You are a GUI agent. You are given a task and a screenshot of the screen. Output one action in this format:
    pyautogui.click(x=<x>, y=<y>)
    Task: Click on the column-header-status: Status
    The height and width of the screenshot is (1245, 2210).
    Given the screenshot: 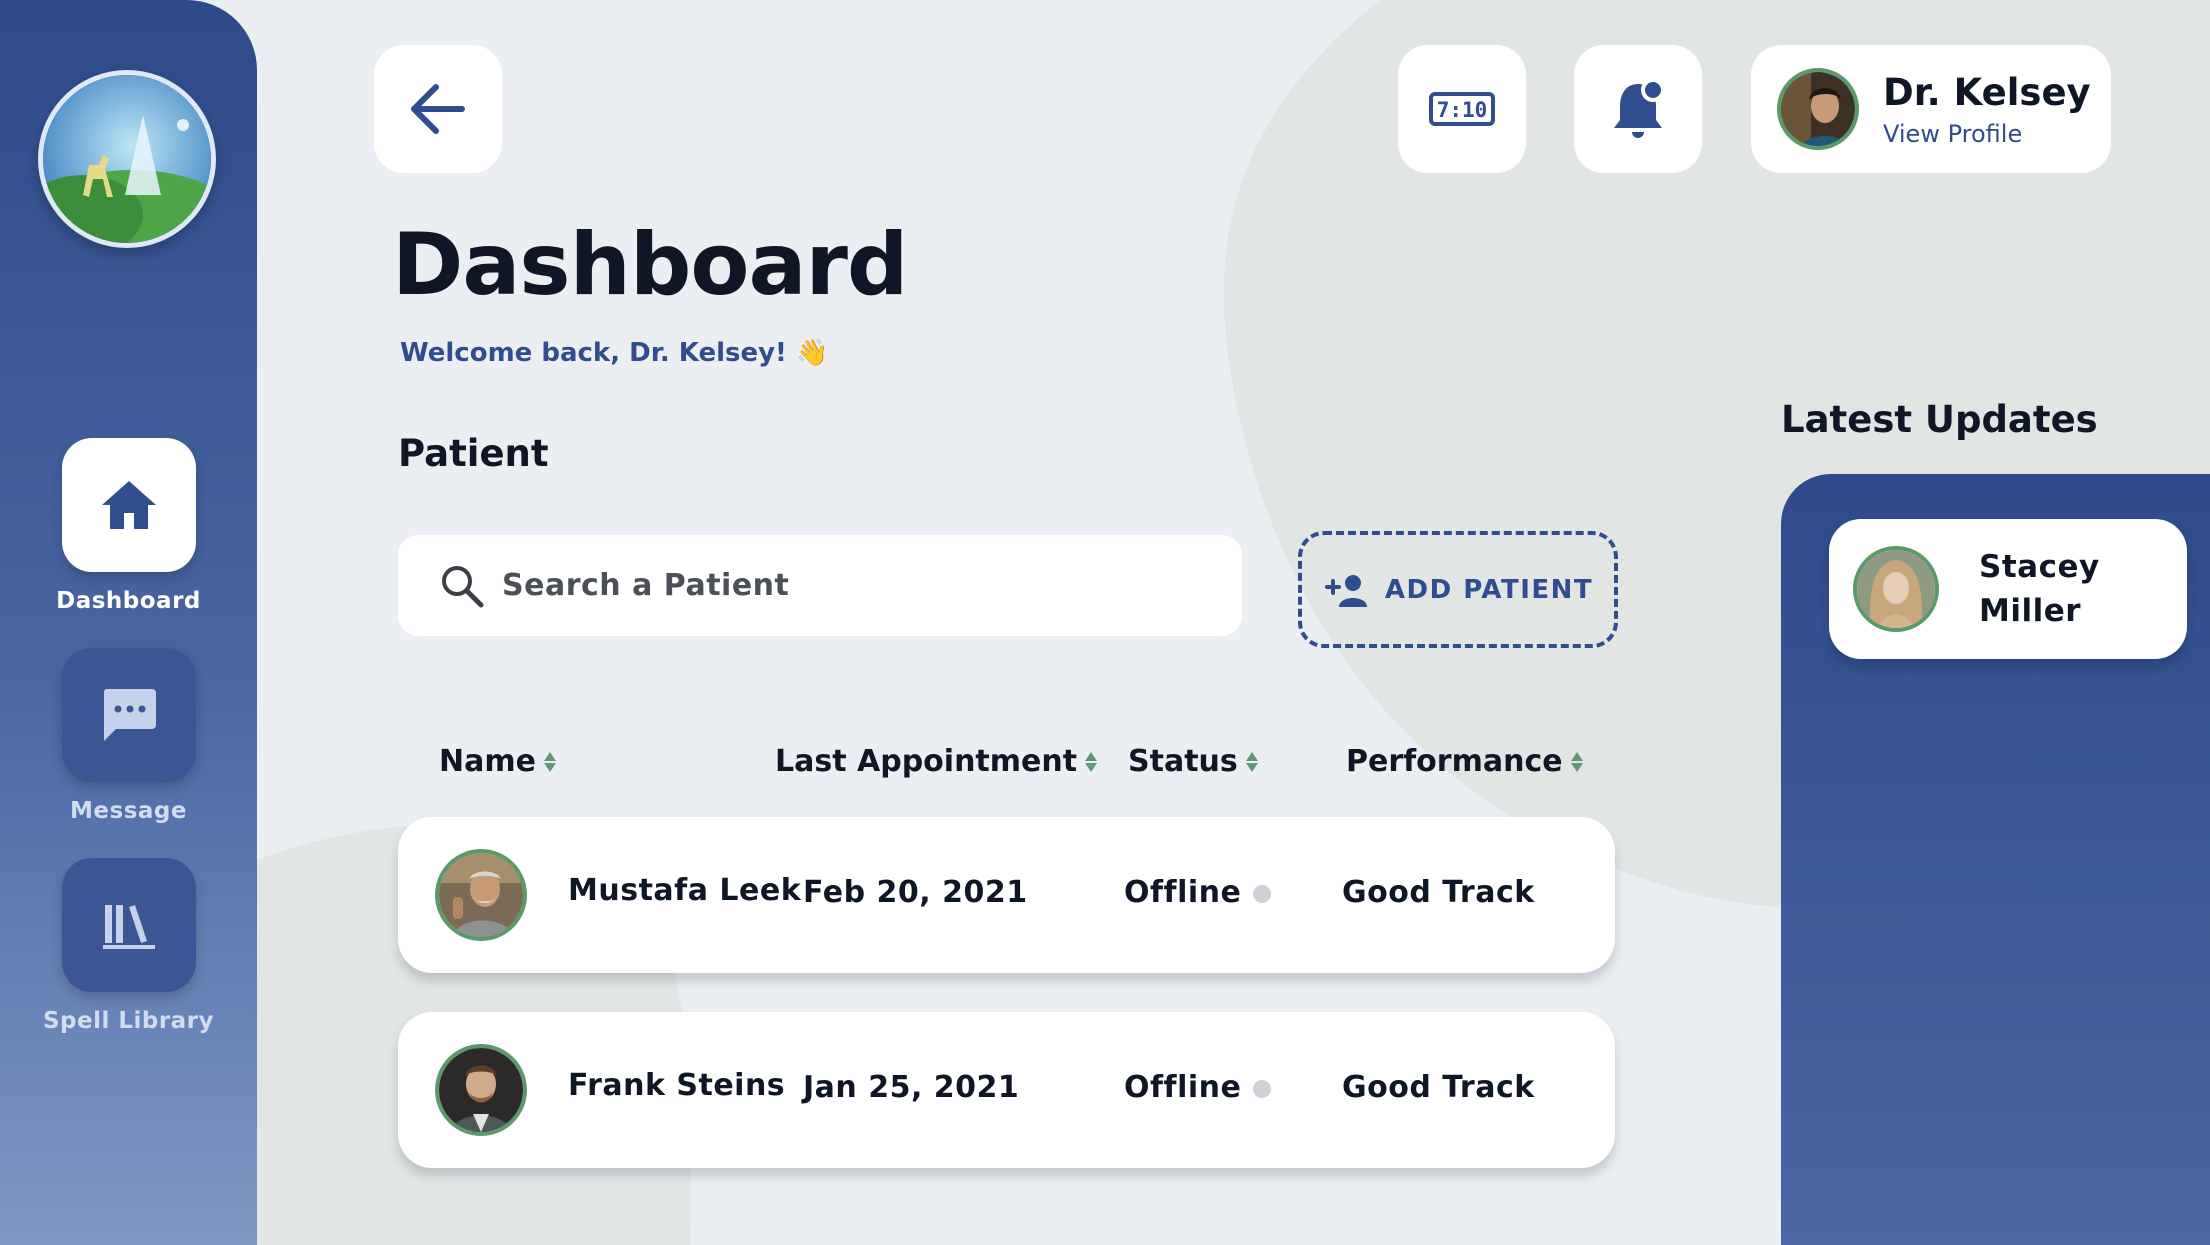 What is the action you would take?
    pyautogui.click(x=1193, y=761)
    